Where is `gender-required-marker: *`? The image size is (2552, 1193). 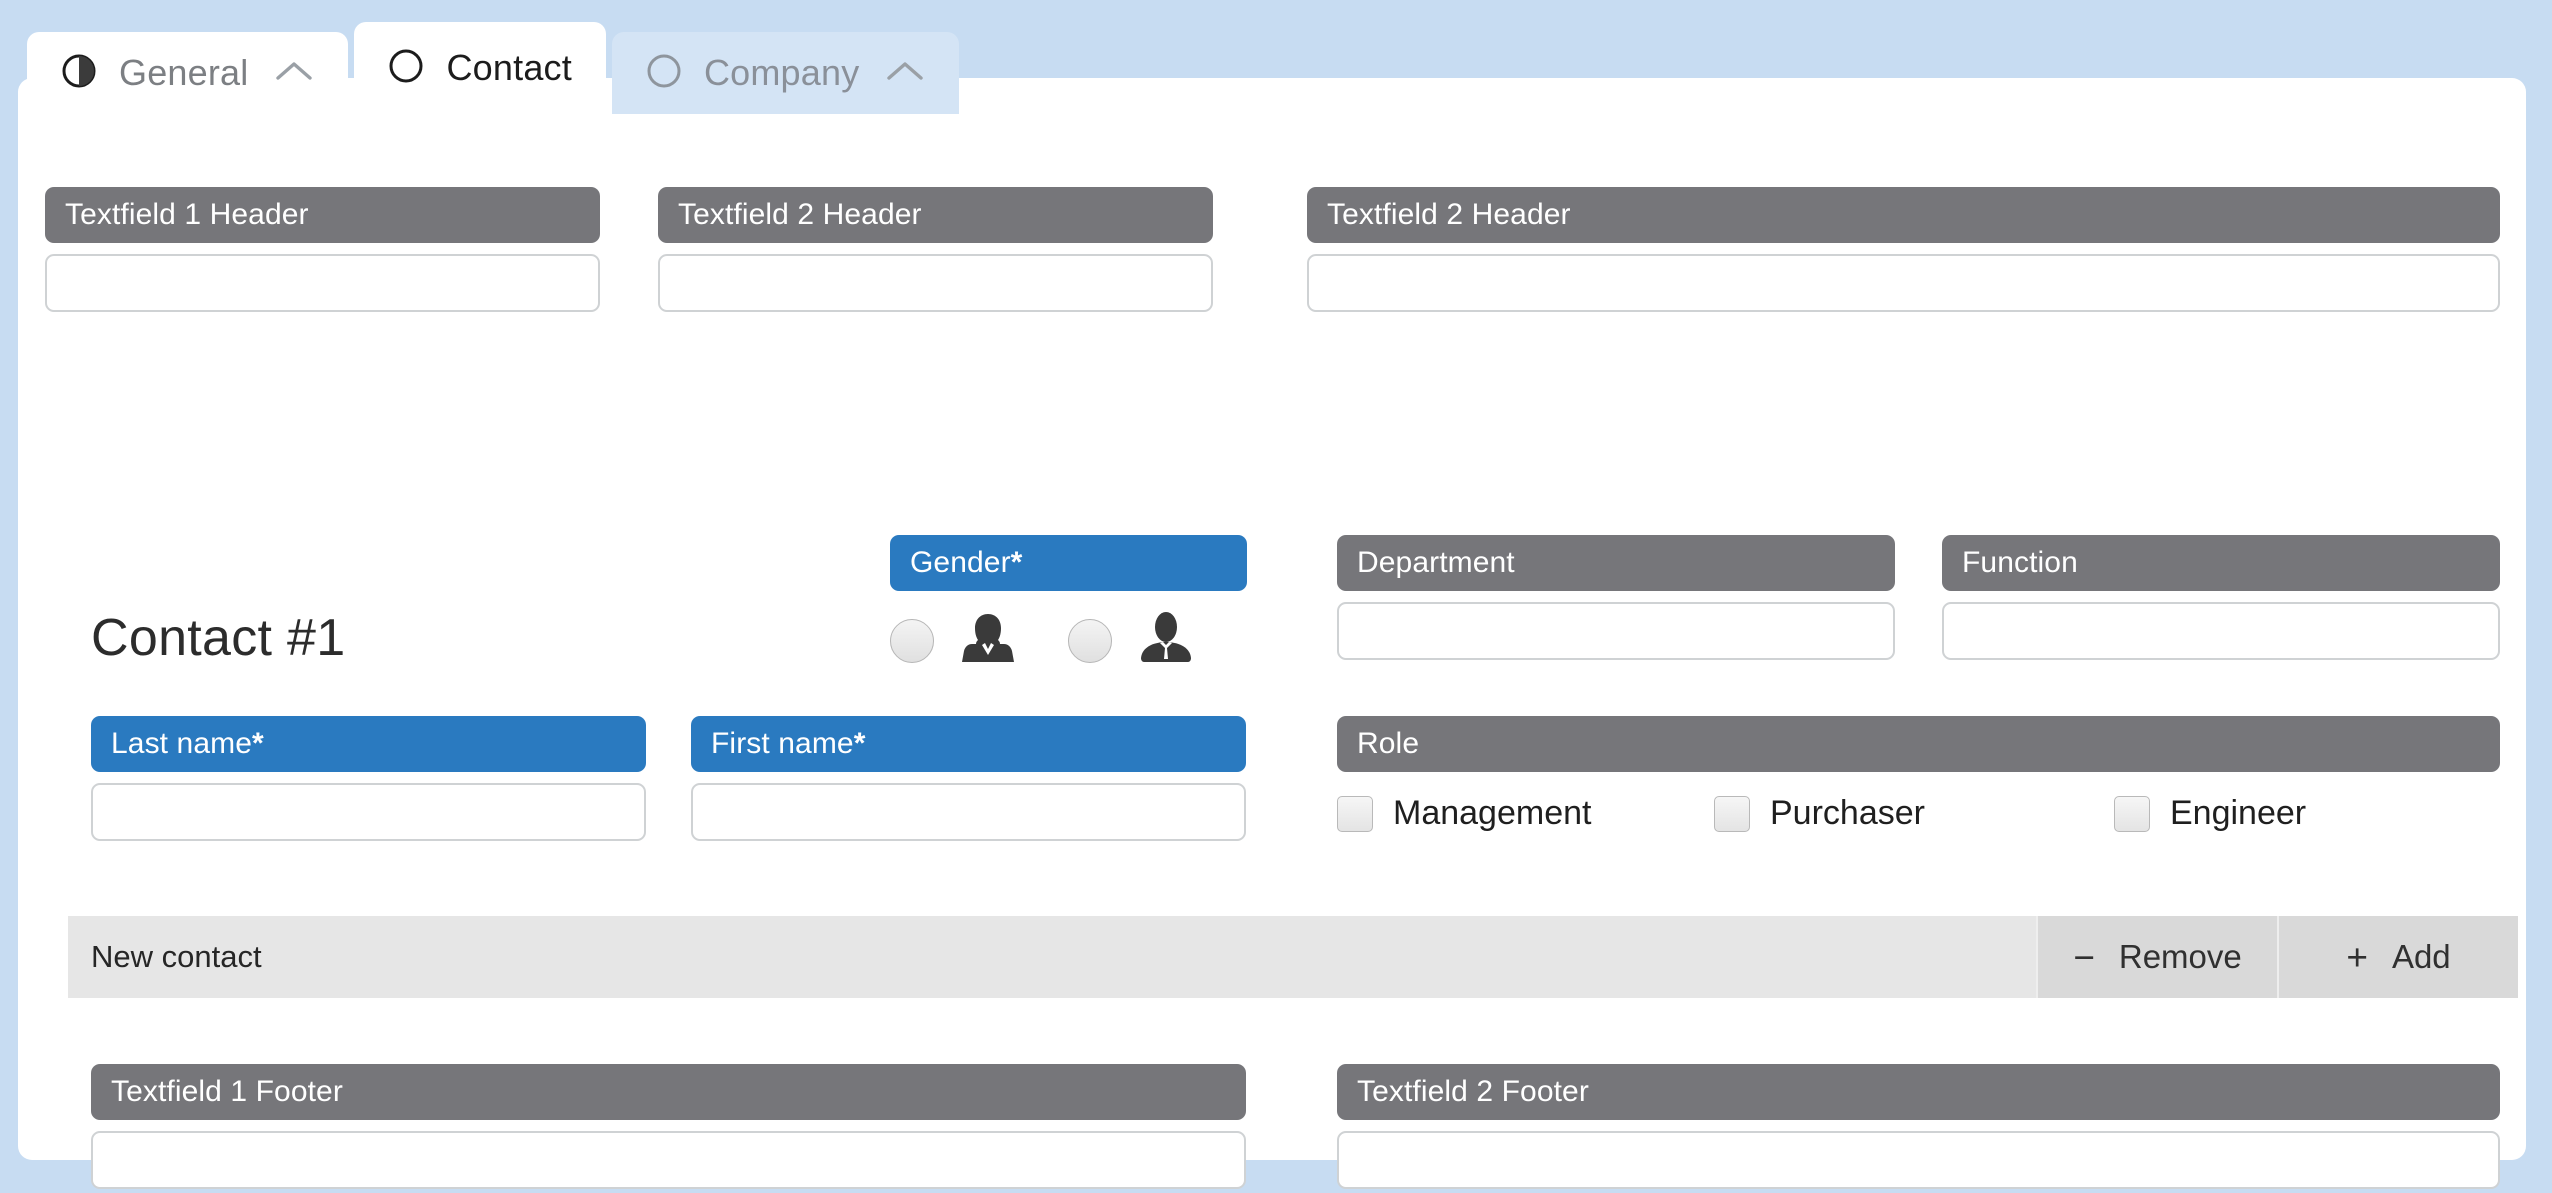
gender-required-marker: * is located at coordinates (1016, 562).